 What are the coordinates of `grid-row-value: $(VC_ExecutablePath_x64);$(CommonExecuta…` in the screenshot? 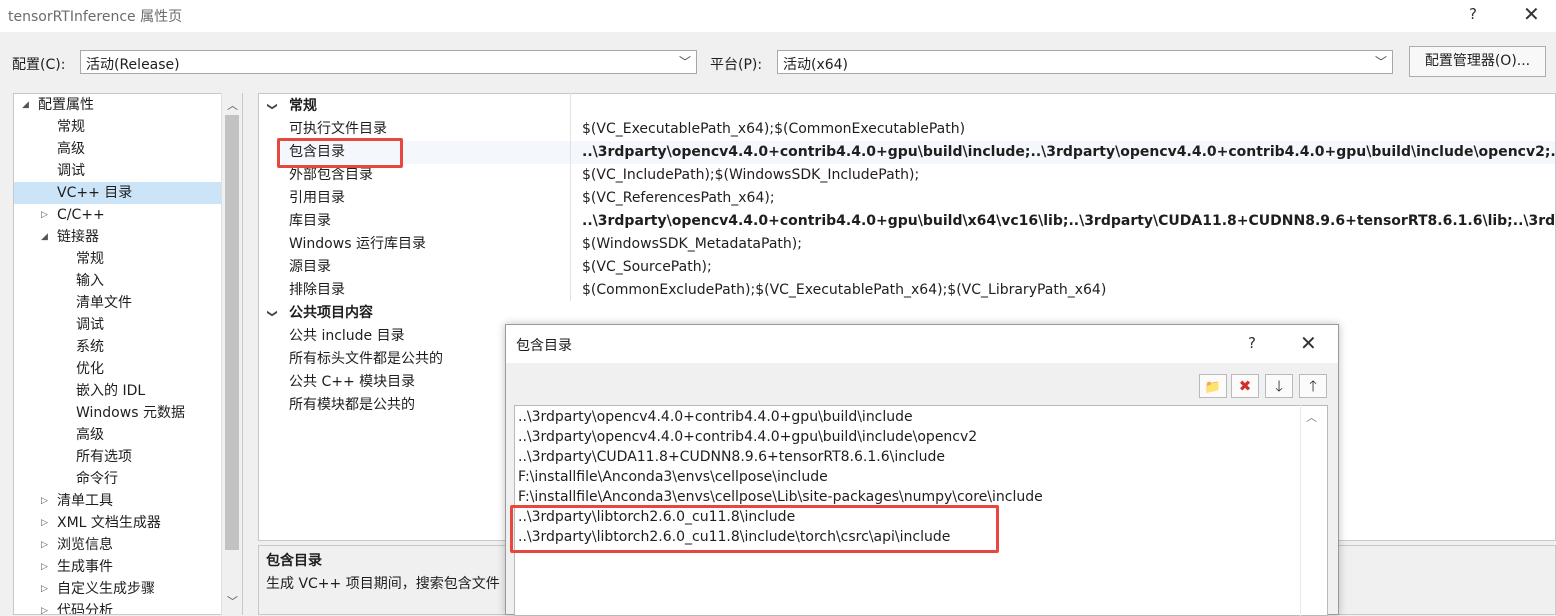 It's located at (773, 129).